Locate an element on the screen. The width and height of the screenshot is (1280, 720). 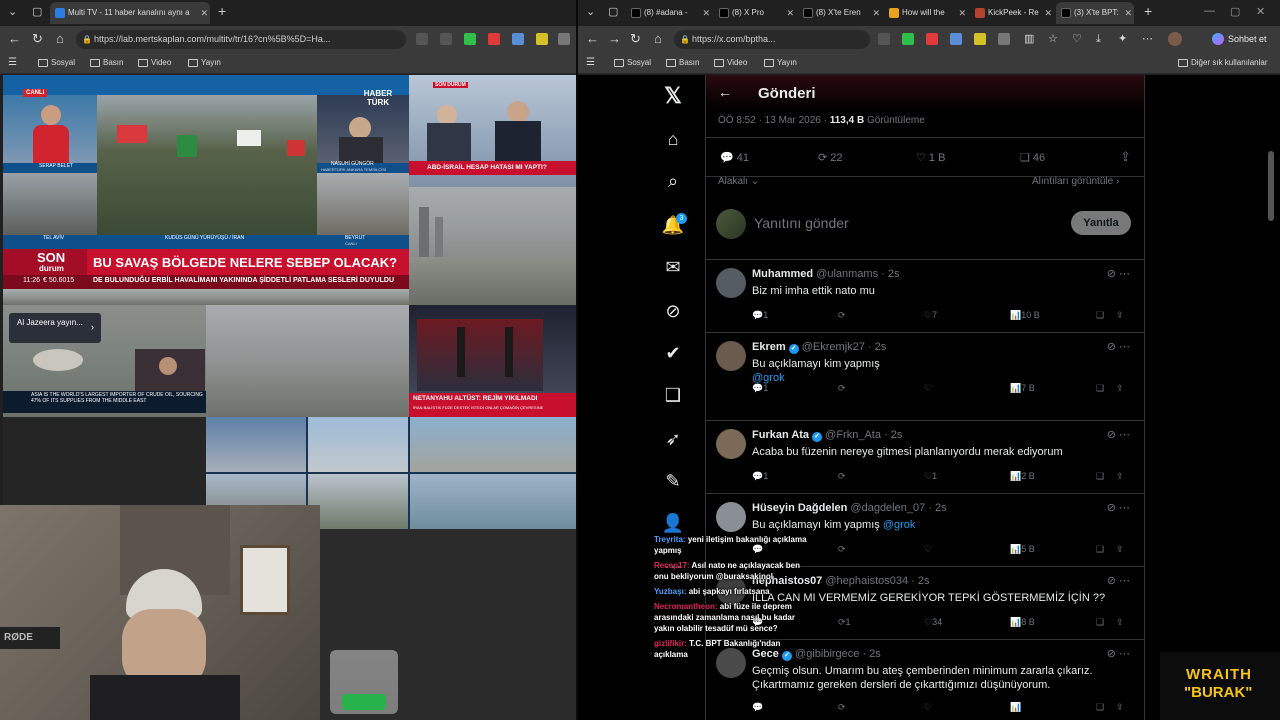
communities-check-icon: ✔ is located at coordinates (673, 353).